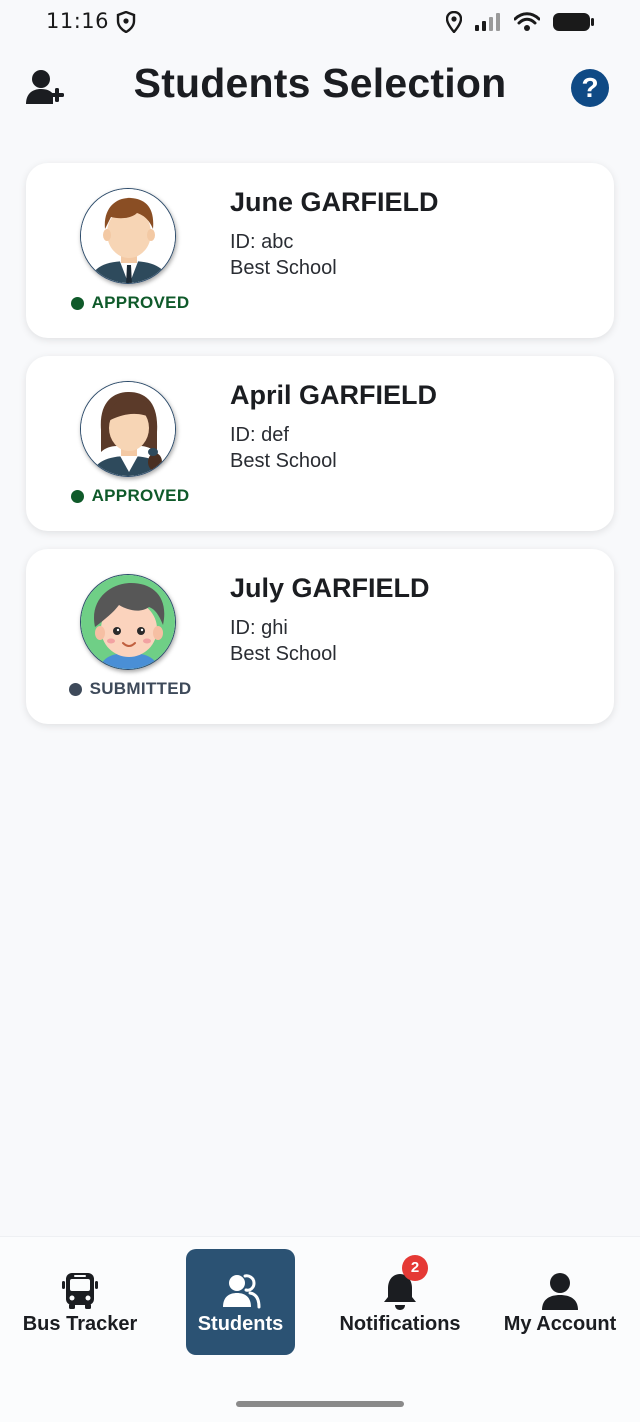 The height and width of the screenshot is (1422, 640). Describe the element at coordinates (140, 688) in the screenshot. I see `status-label: SUBMITTED` at that location.